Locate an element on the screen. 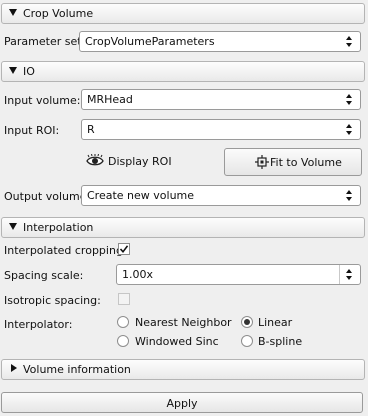 Image resolution: width=368 pixels, height=416 pixels. display-roi-label: Display ROI is located at coordinates (140, 161).